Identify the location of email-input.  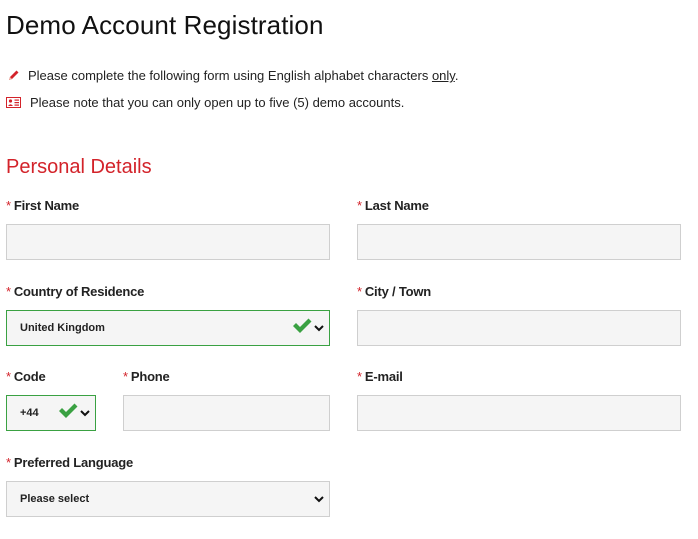
(519, 413).